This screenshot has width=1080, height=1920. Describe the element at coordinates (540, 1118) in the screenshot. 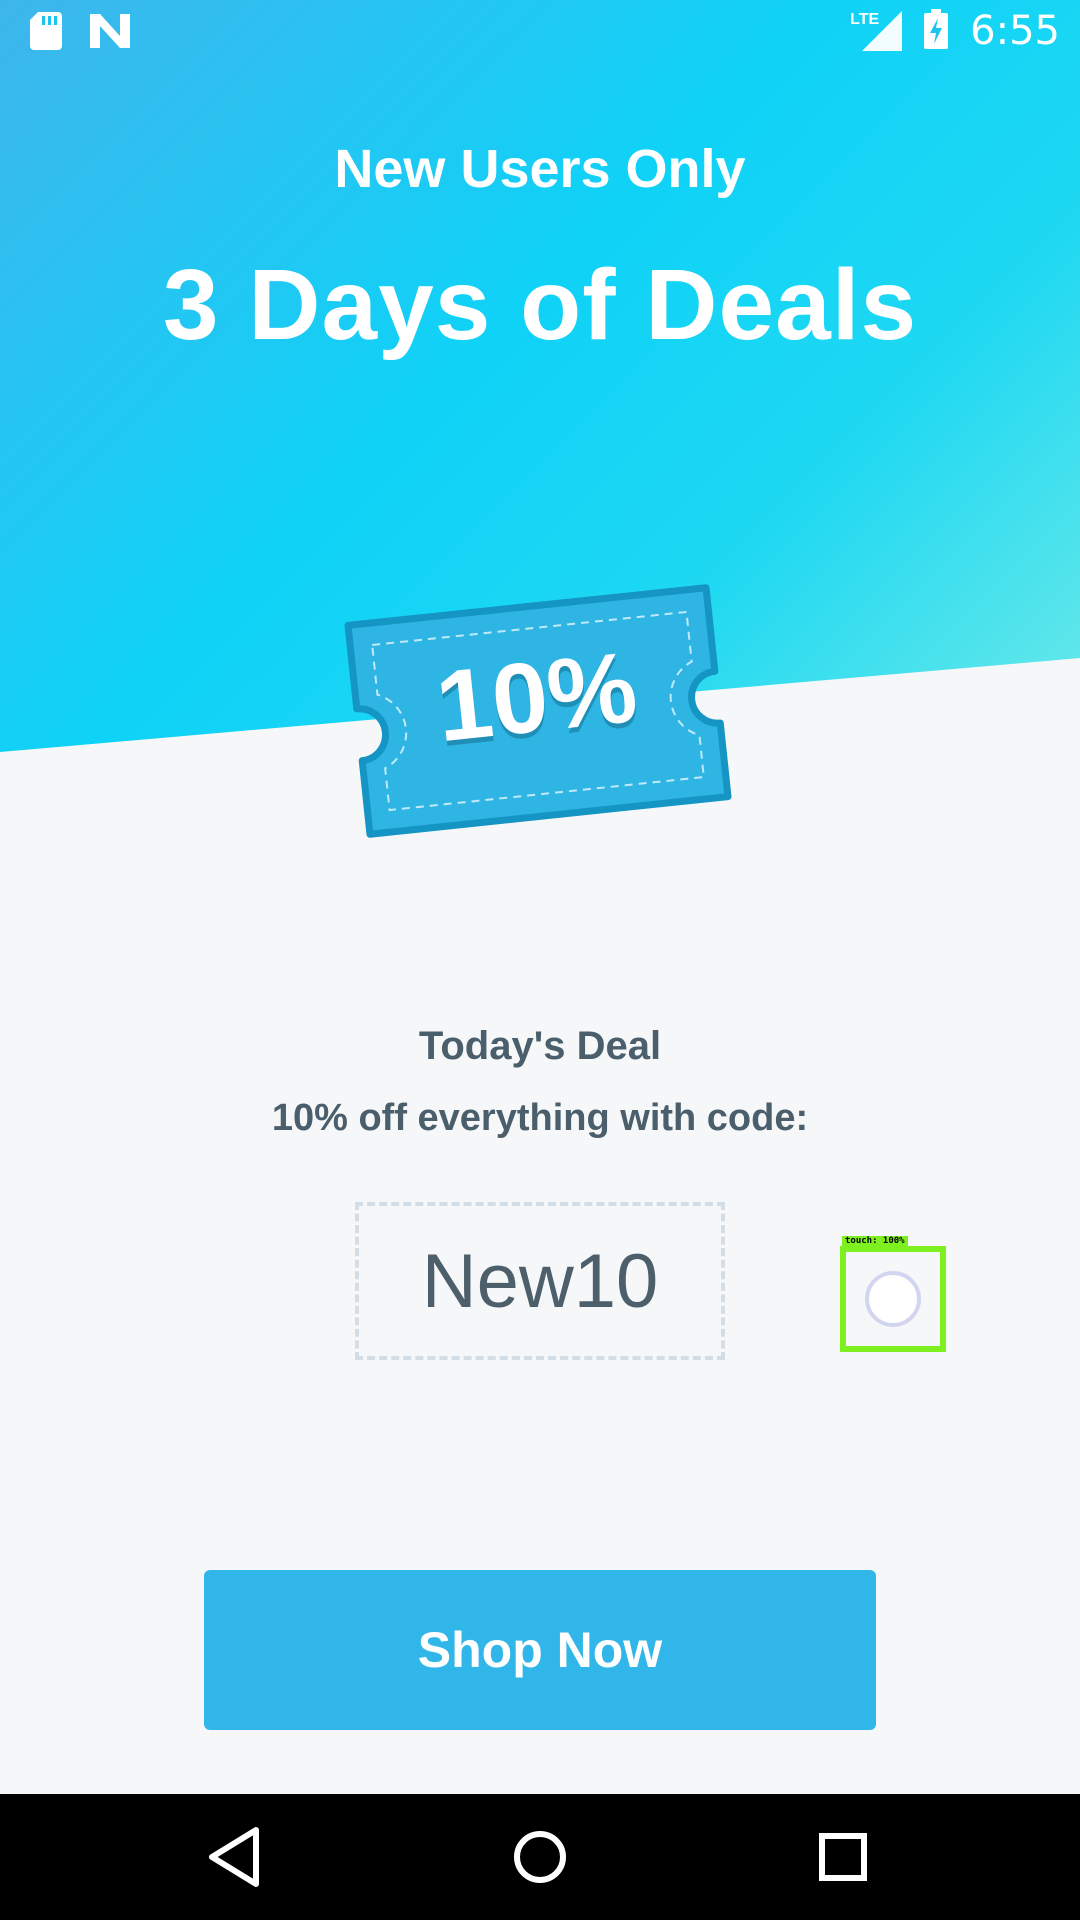

I see `deal-description: 10% off everything with code:` at that location.